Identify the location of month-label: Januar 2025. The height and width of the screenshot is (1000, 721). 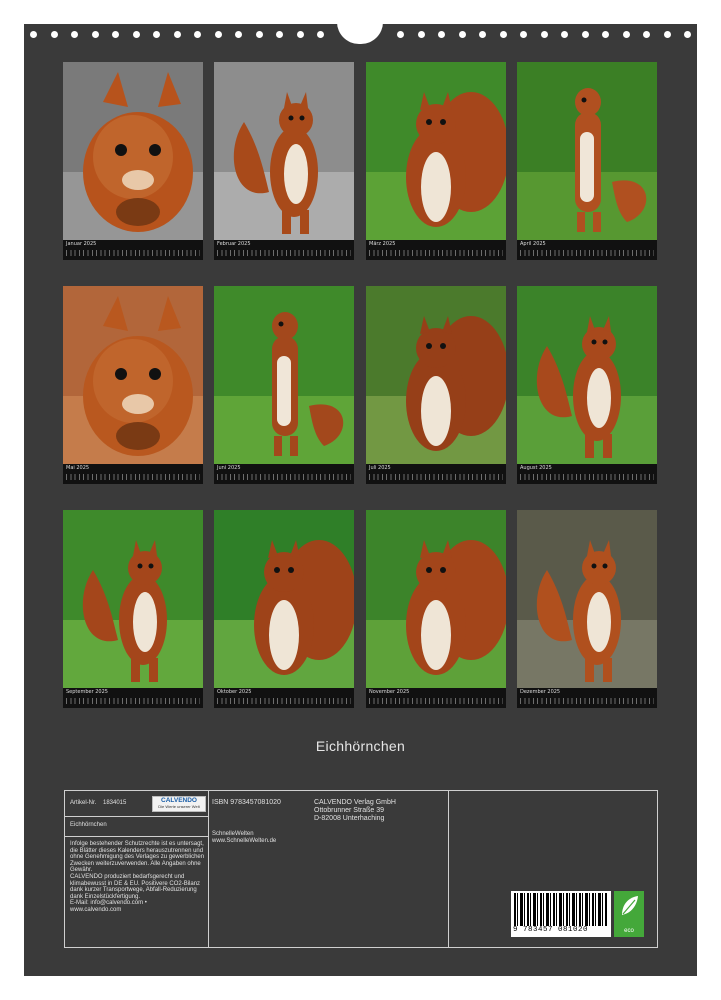
(81, 244).